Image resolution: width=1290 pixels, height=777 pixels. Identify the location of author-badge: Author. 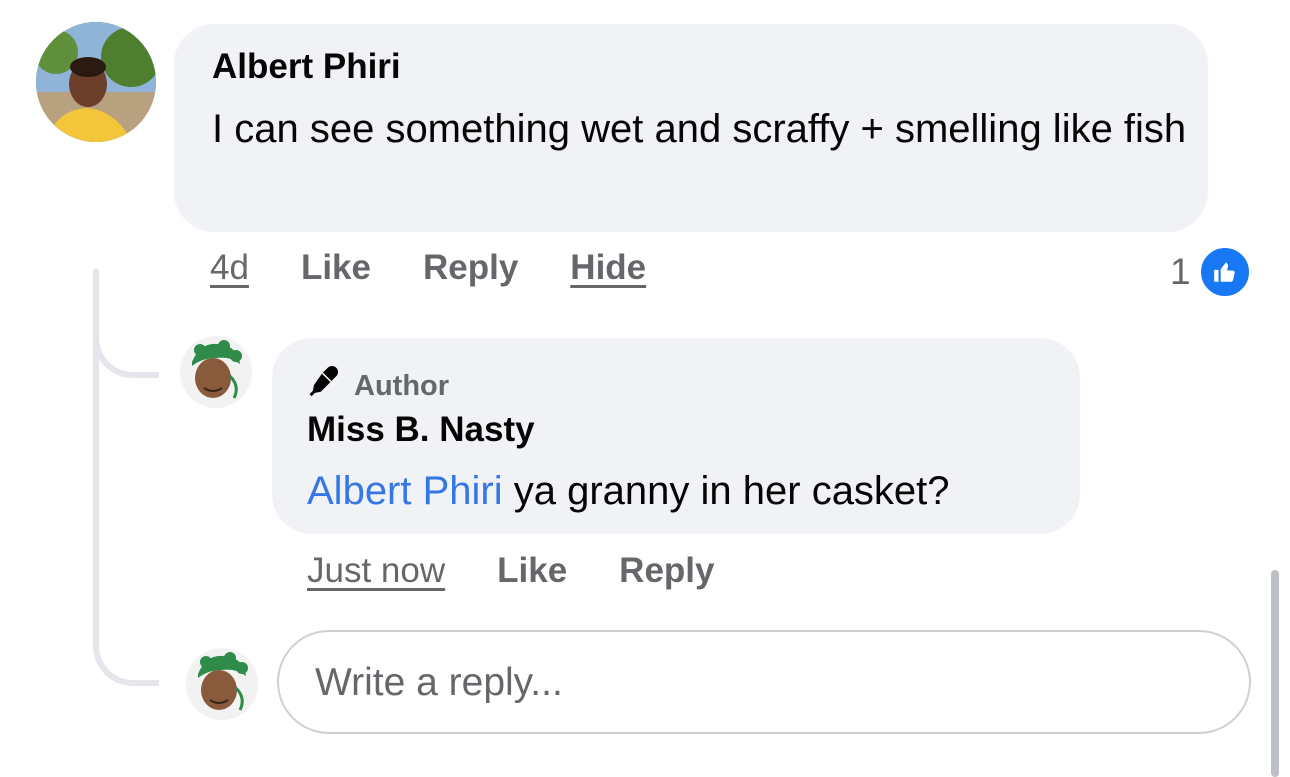
(377, 386).